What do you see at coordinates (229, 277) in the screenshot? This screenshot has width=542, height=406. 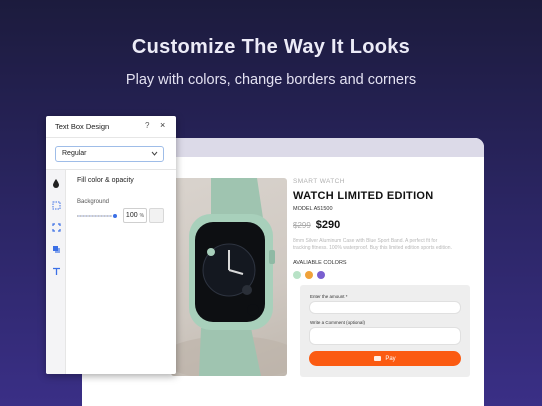 I see `product-image` at bounding box center [229, 277].